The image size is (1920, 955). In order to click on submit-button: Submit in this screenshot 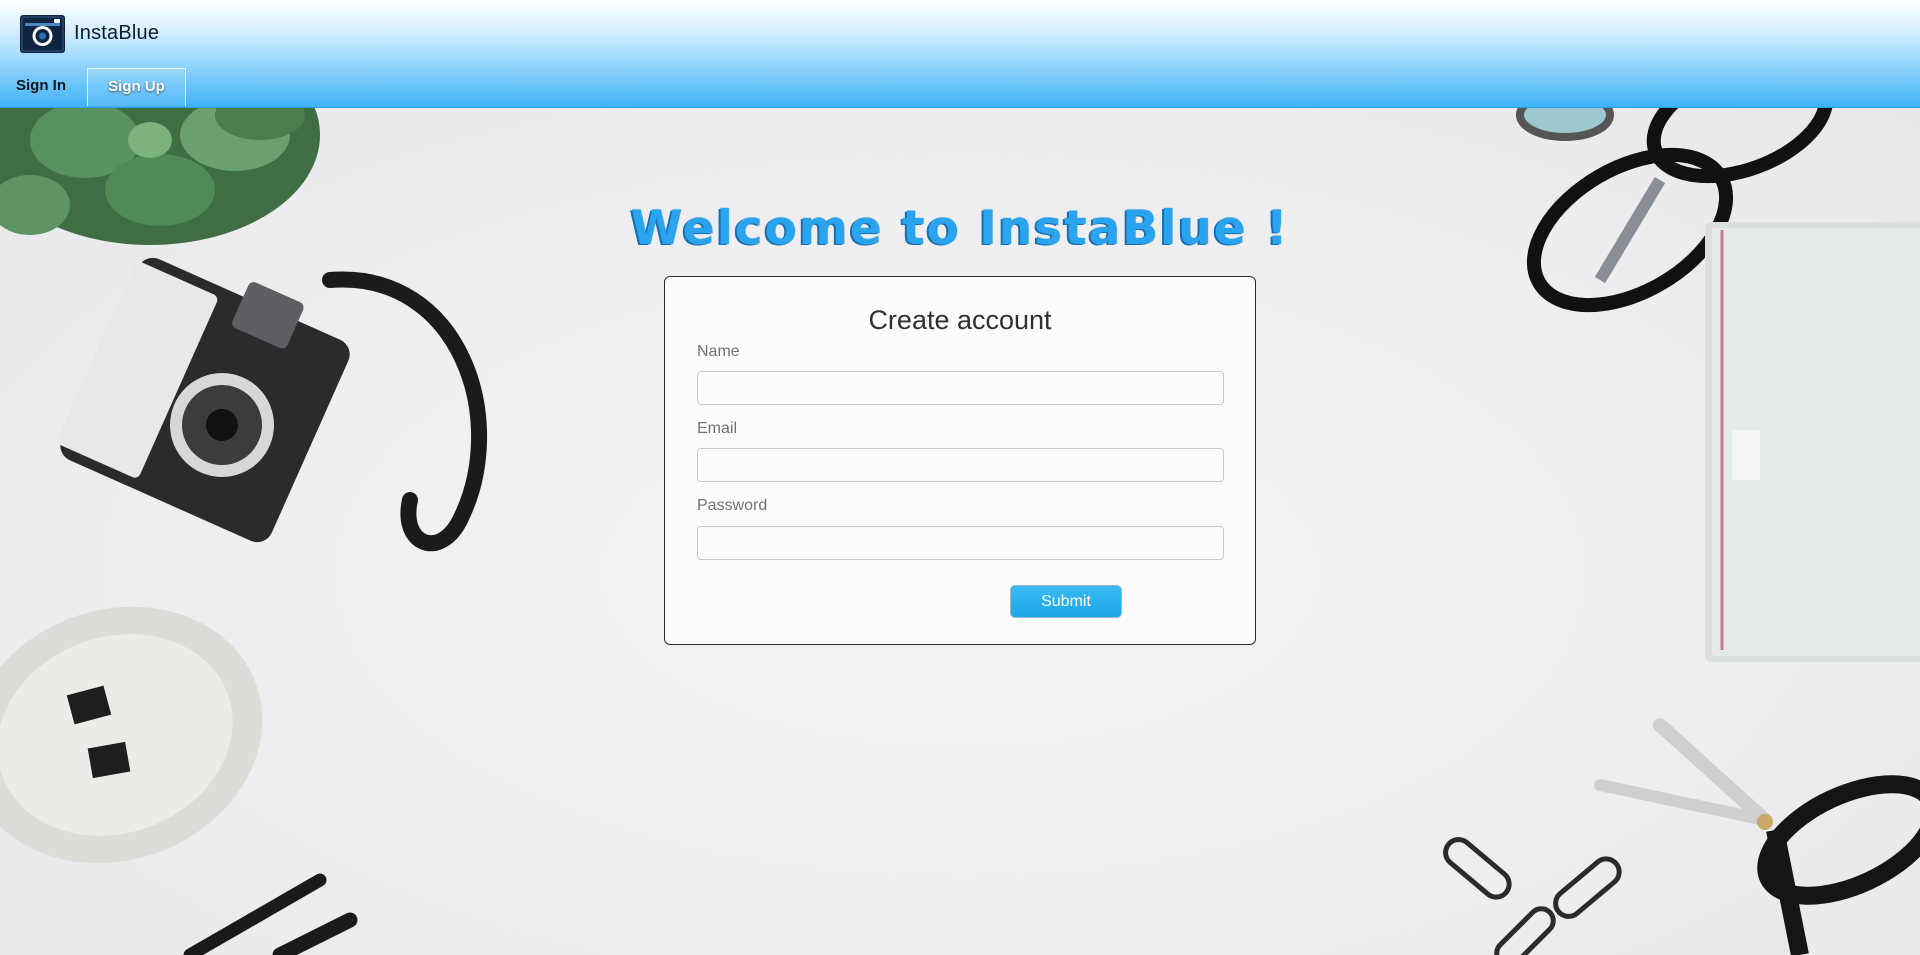, I will do `click(1066, 601)`.